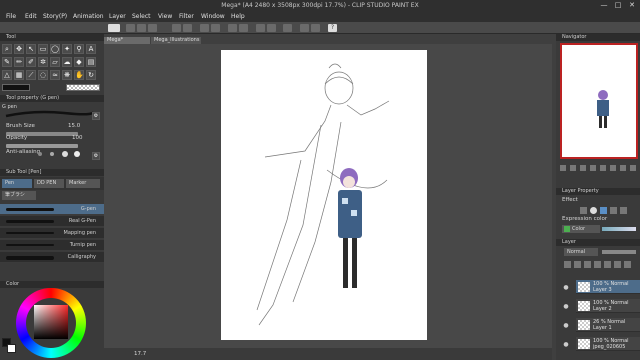 The height and width of the screenshot is (360, 640). I want to click on main-color-swatch, so click(16, 87).